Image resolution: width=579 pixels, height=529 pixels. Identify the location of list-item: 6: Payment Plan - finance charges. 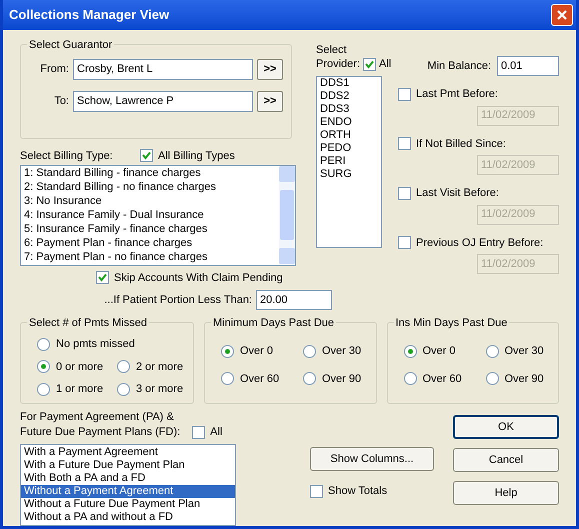
(151, 243).